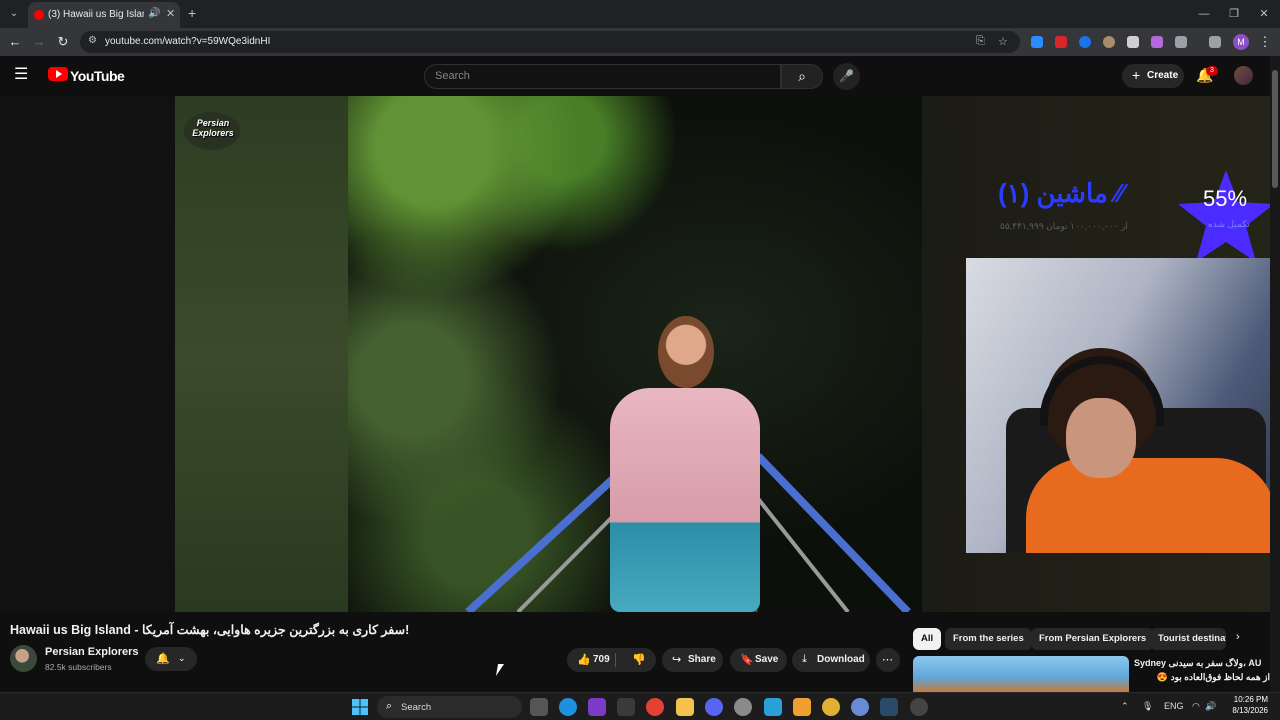 The width and height of the screenshot is (1280, 720). Describe the element at coordinates (14, 14) in the screenshot. I see `tab-search-chevron-icon: ⌄` at that location.